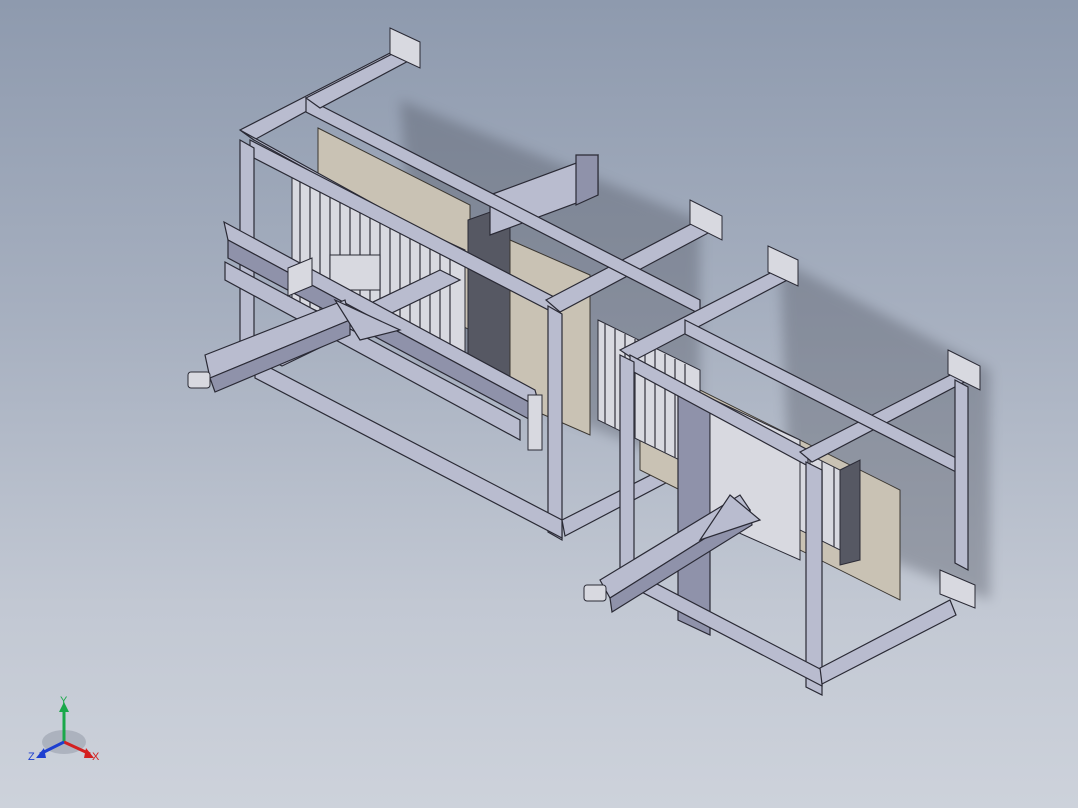 The image size is (1078, 808). I want to click on x-axis-label: X, so click(96, 757).